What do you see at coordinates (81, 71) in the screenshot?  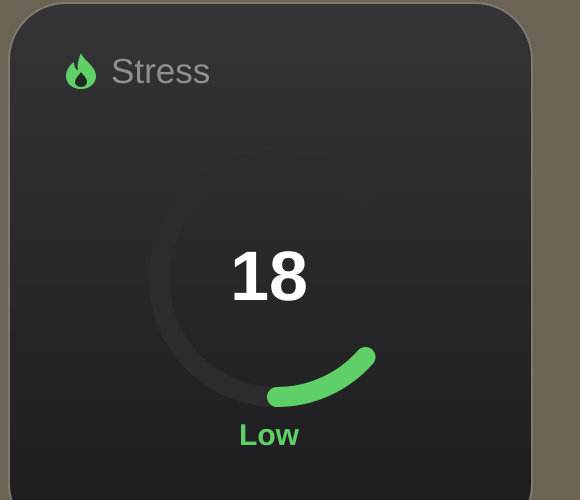 I see `flame-icon` at bounding box center [81, 71].